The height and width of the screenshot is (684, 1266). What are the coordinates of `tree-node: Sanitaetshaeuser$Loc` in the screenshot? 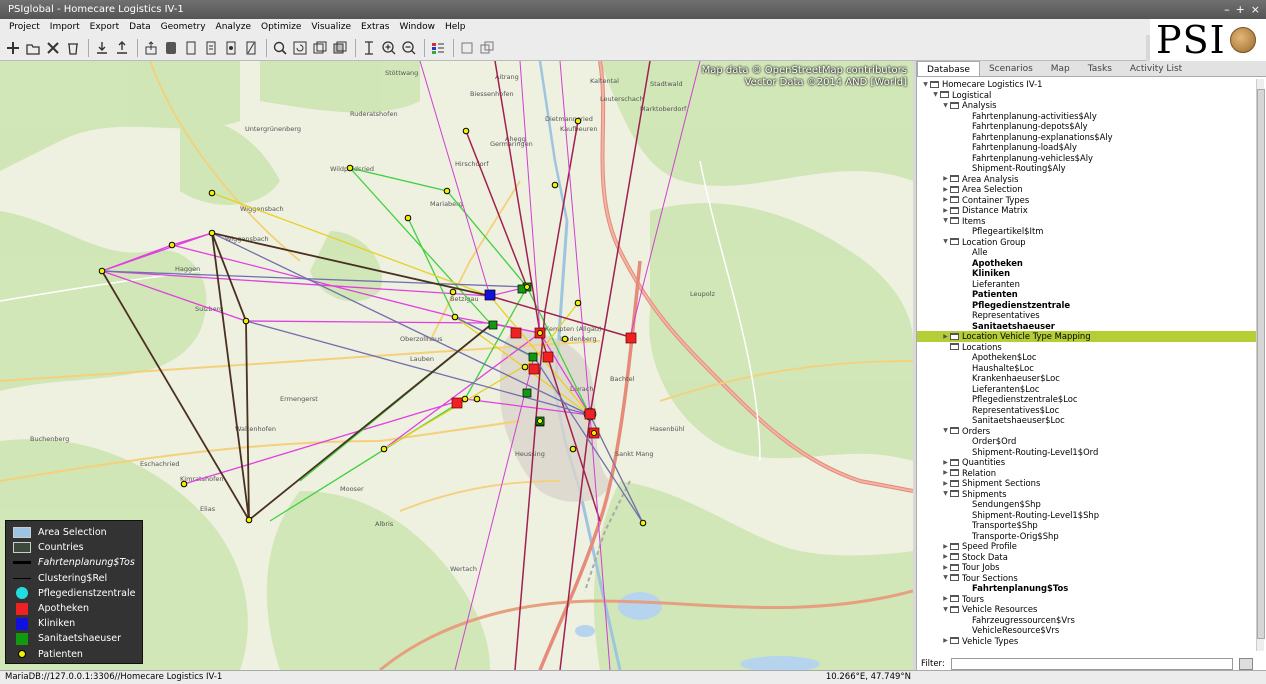 It's located at (1087, 420).